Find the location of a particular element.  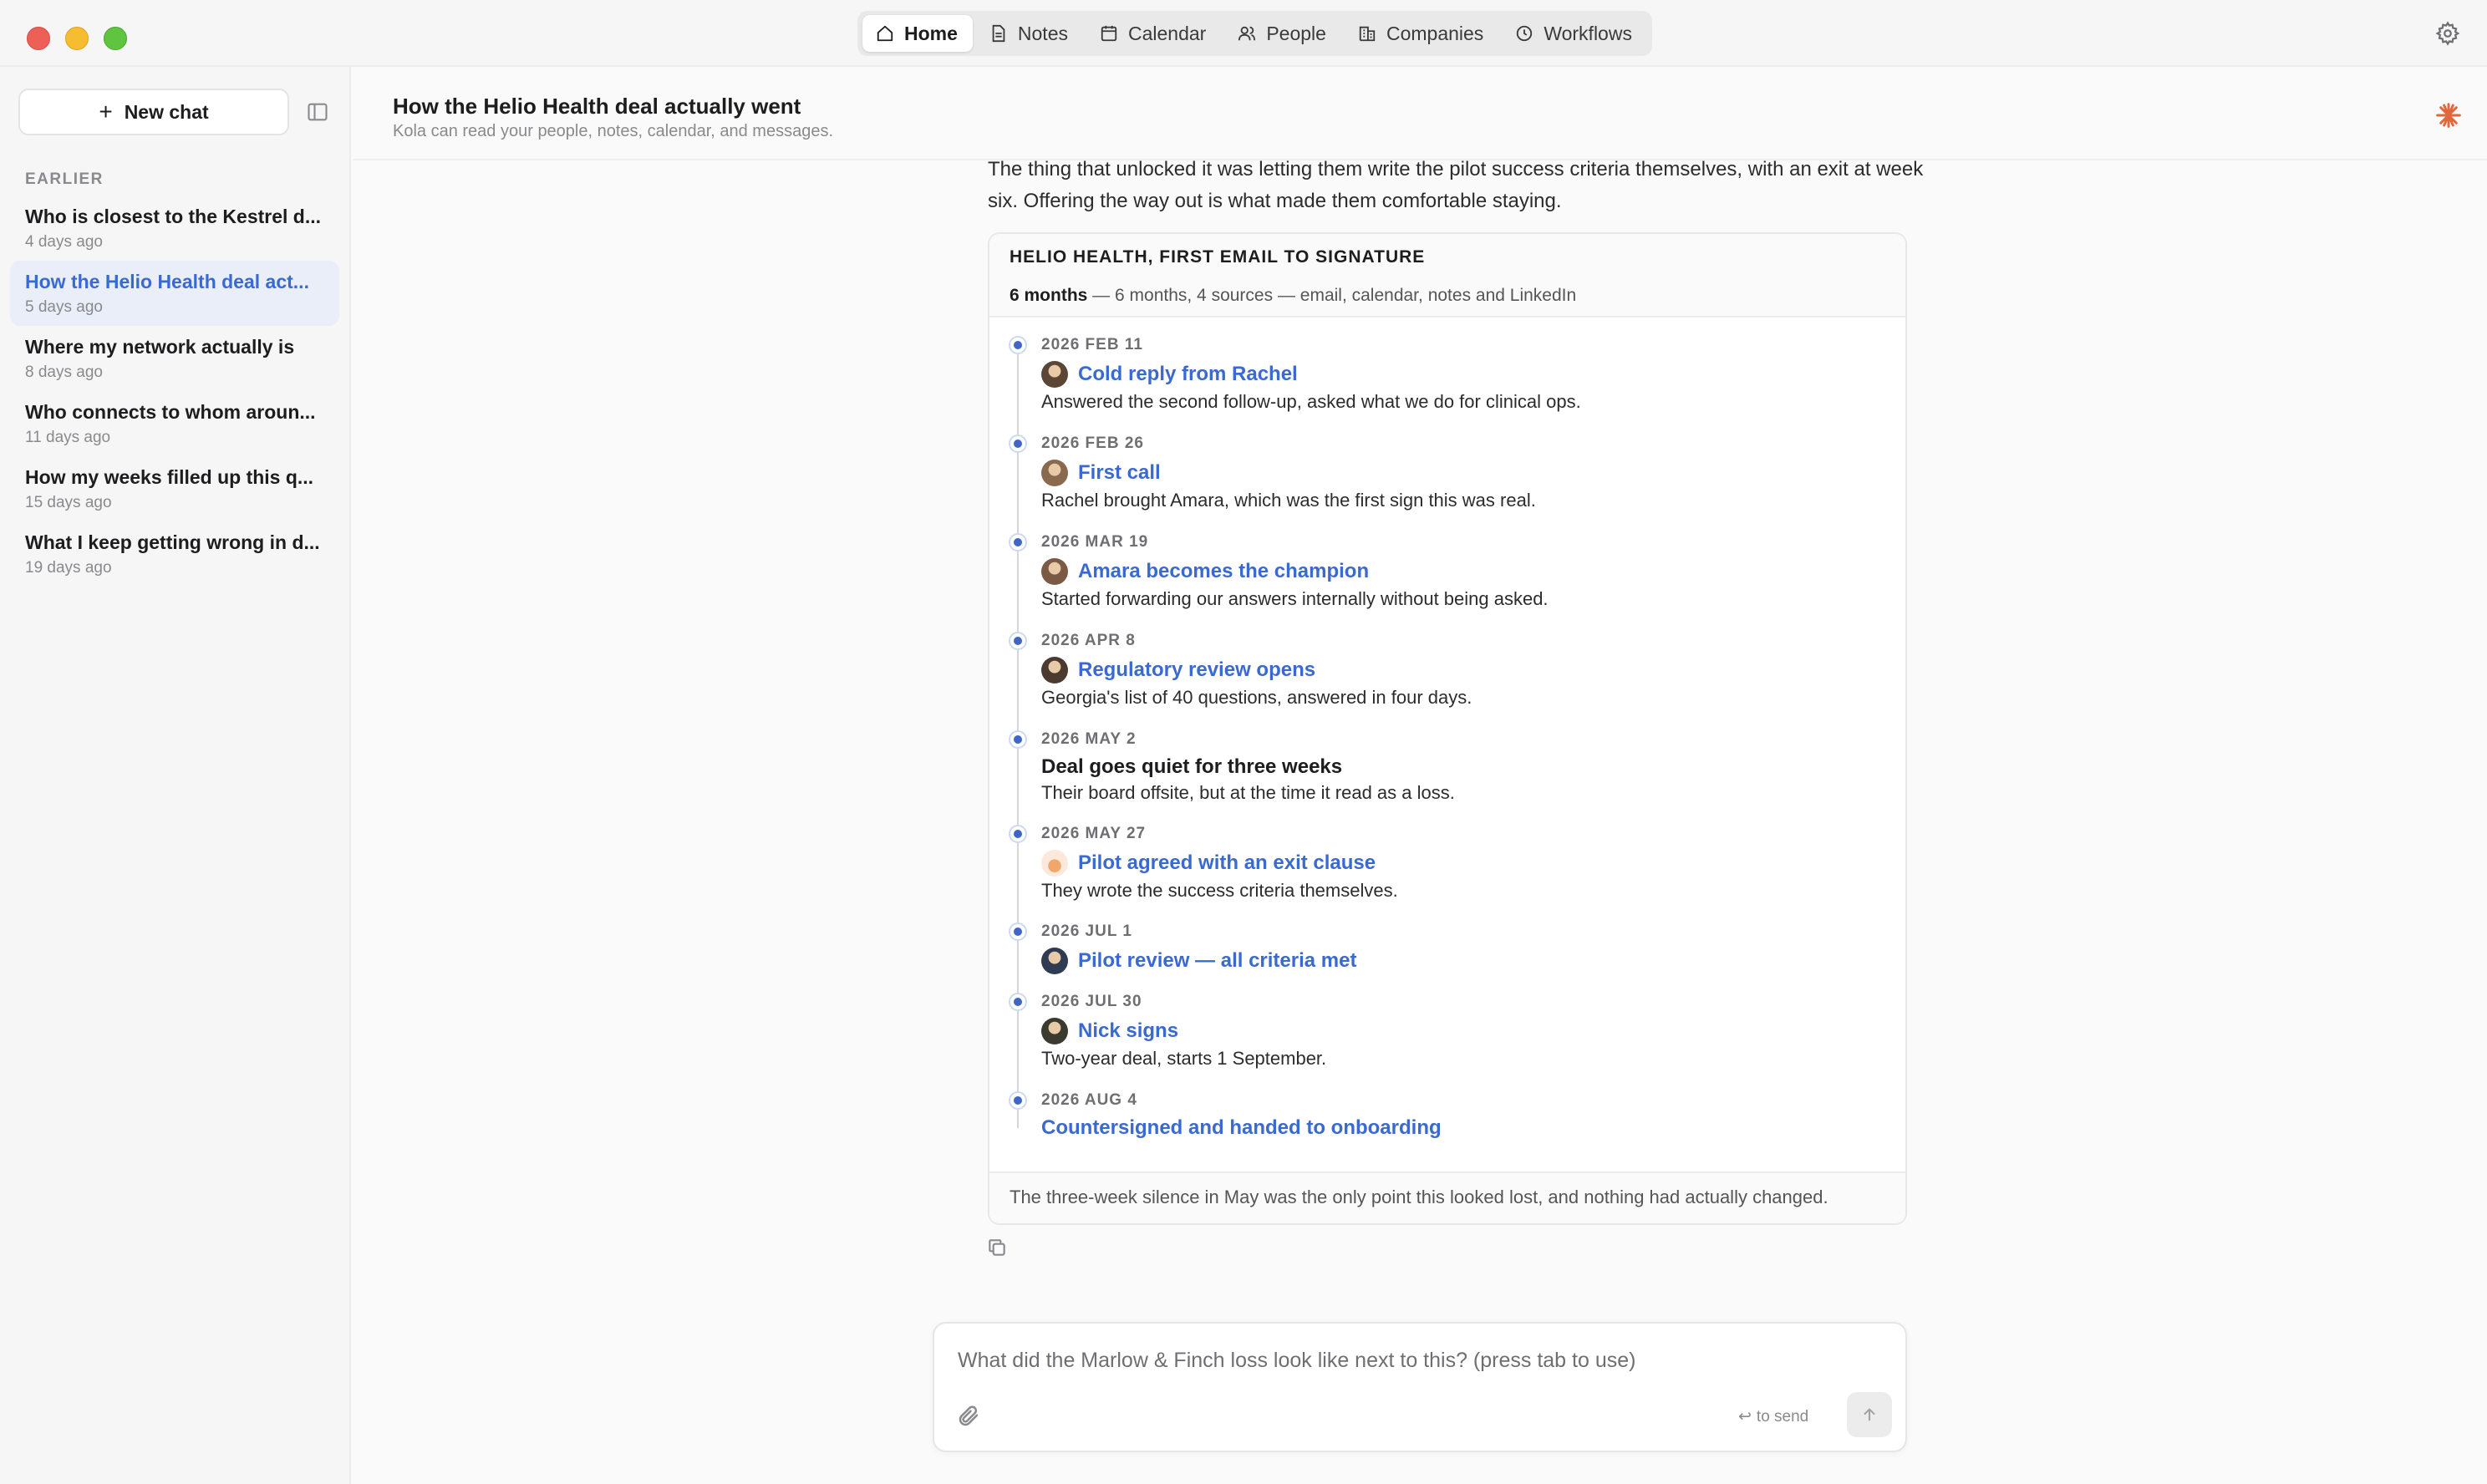

tab-workflows: Workflows is located at coordinates (1575, 33).